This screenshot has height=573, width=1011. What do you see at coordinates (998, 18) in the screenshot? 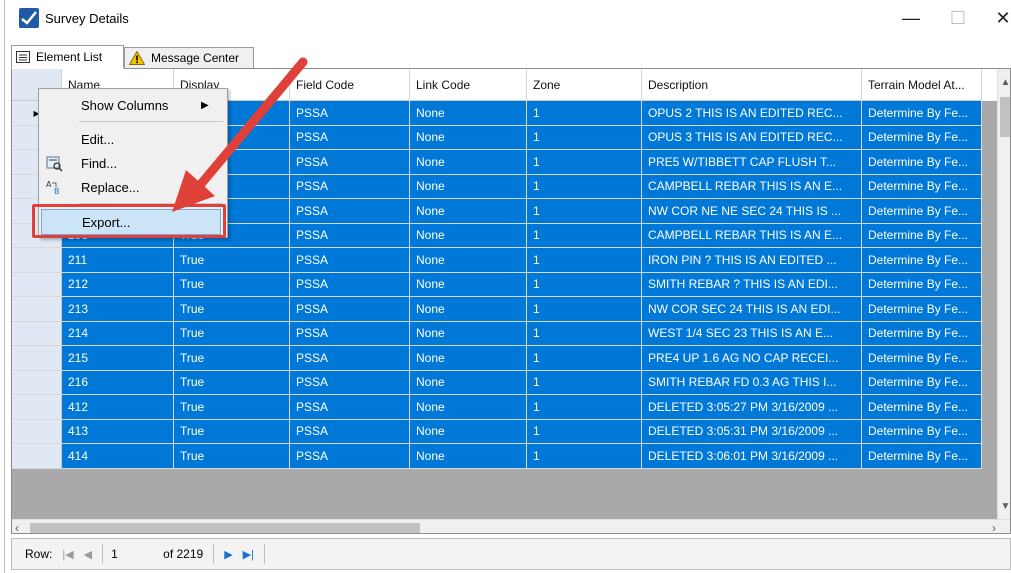
I see `close-button: ✕` at bounding box center [998, 18].